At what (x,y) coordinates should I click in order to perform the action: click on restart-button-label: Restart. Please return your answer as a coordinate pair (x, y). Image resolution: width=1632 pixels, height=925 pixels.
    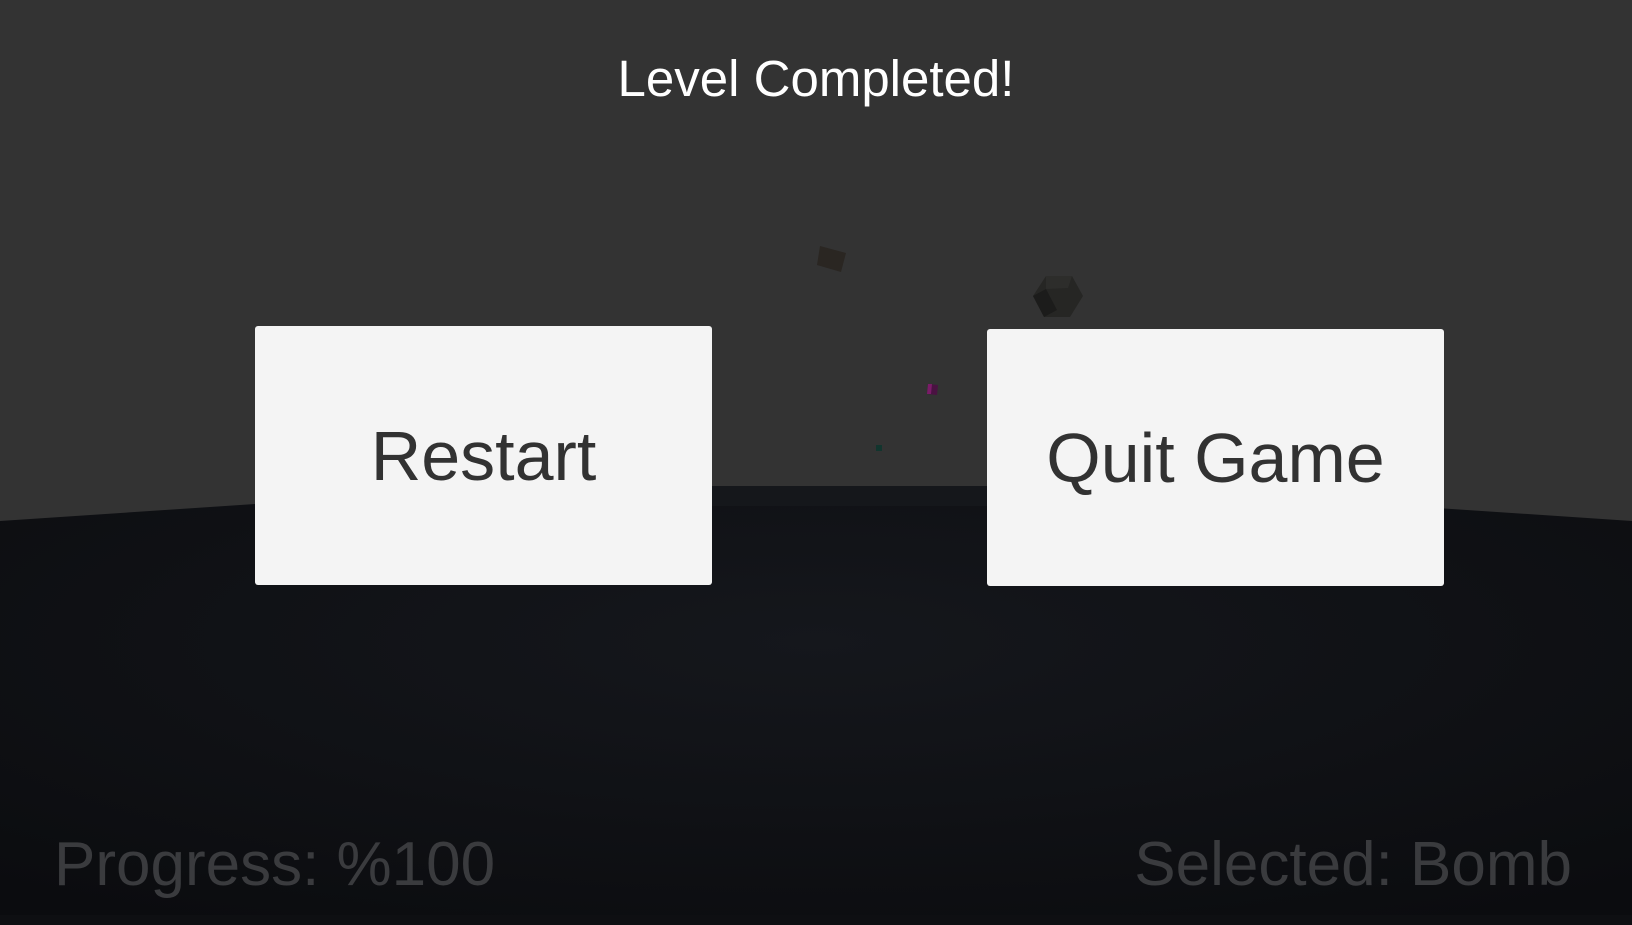
    Looking at the image, I should click on (483, 455).